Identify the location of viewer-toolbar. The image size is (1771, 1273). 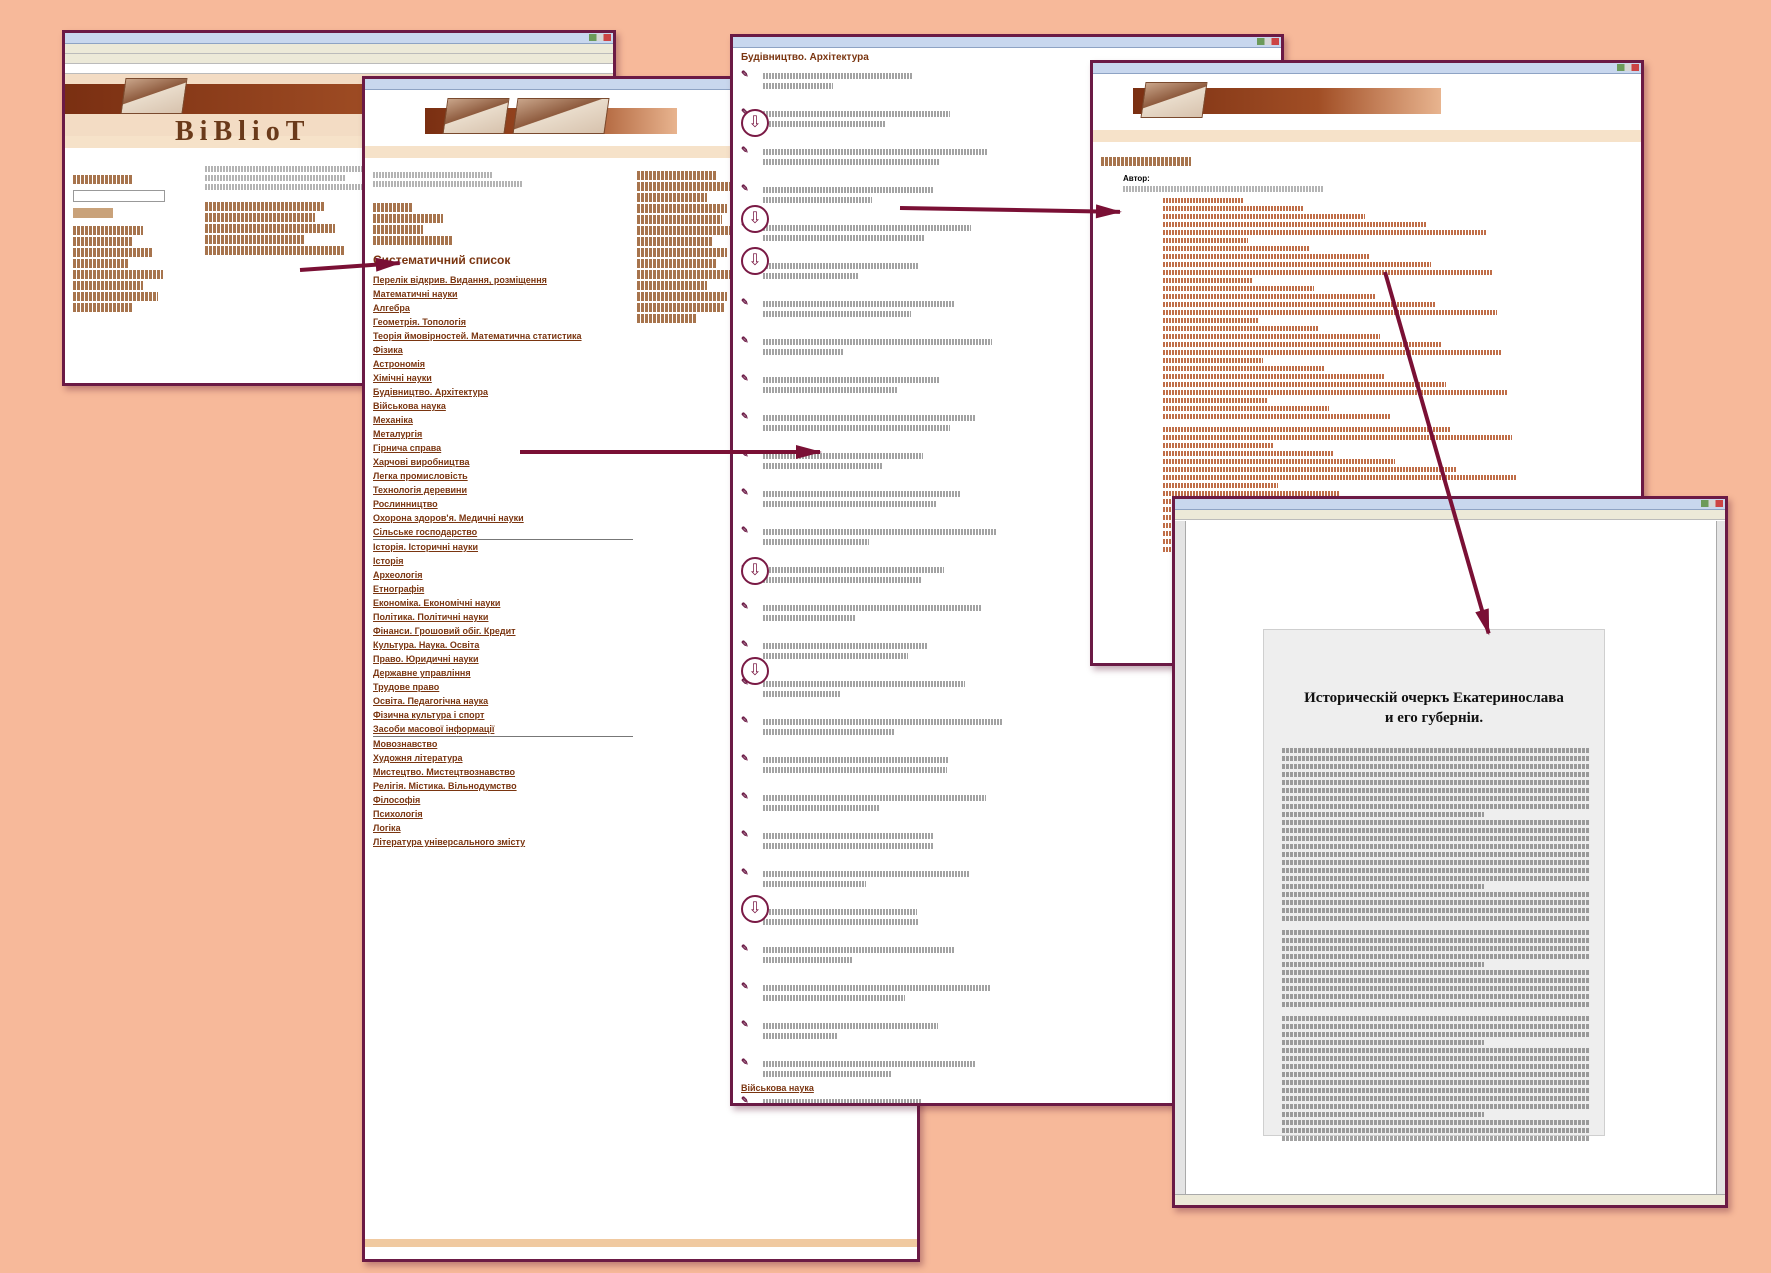
(1450, 515).